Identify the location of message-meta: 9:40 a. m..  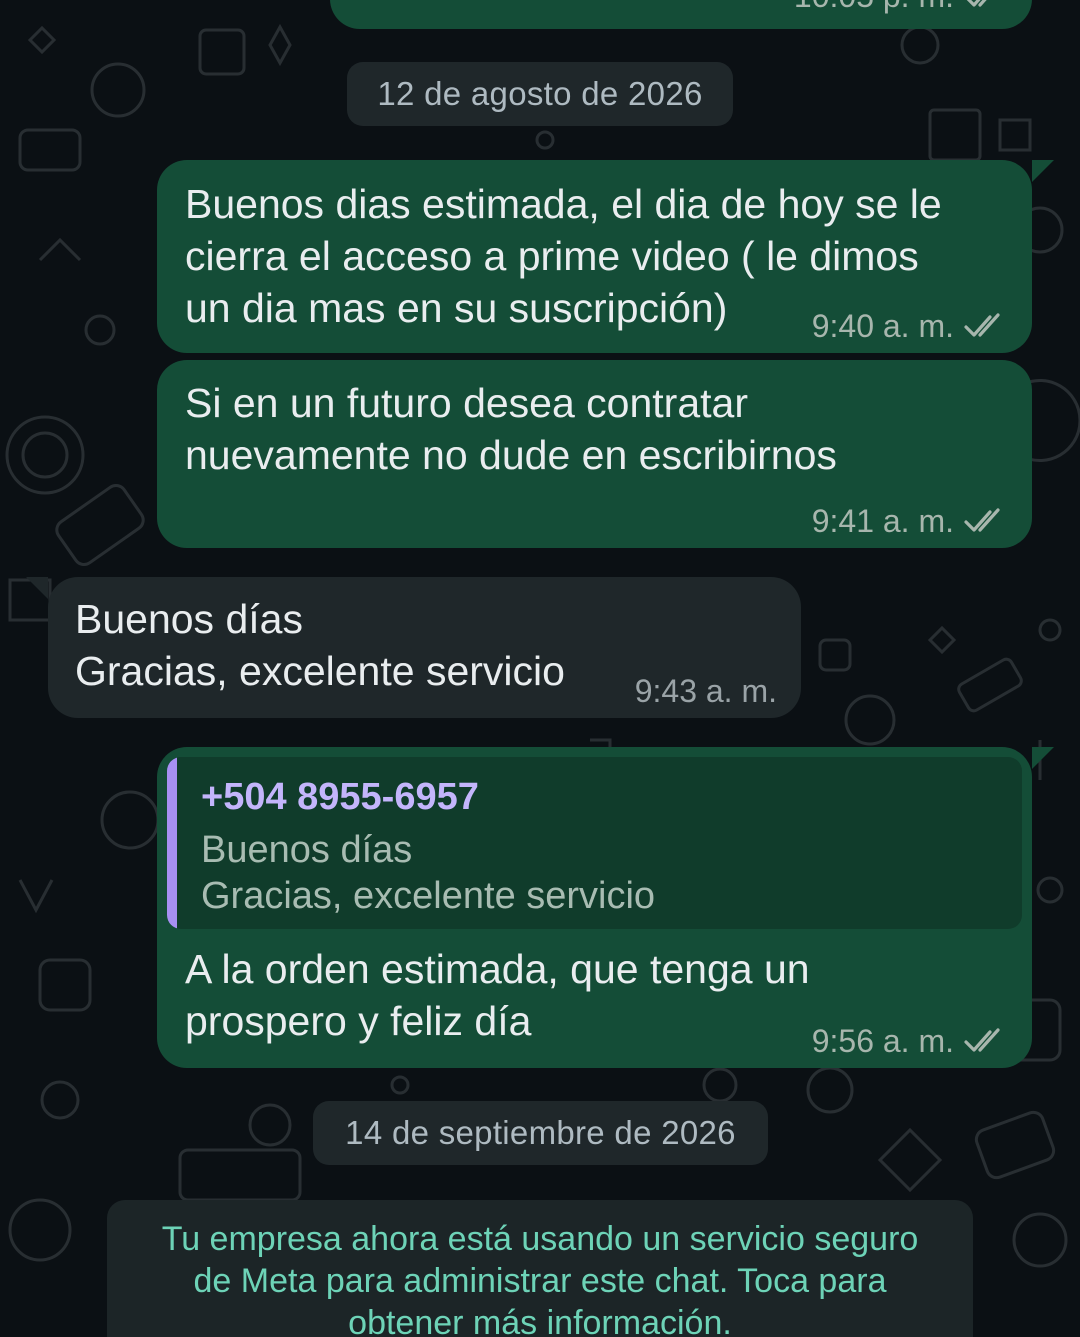
(910, 326).